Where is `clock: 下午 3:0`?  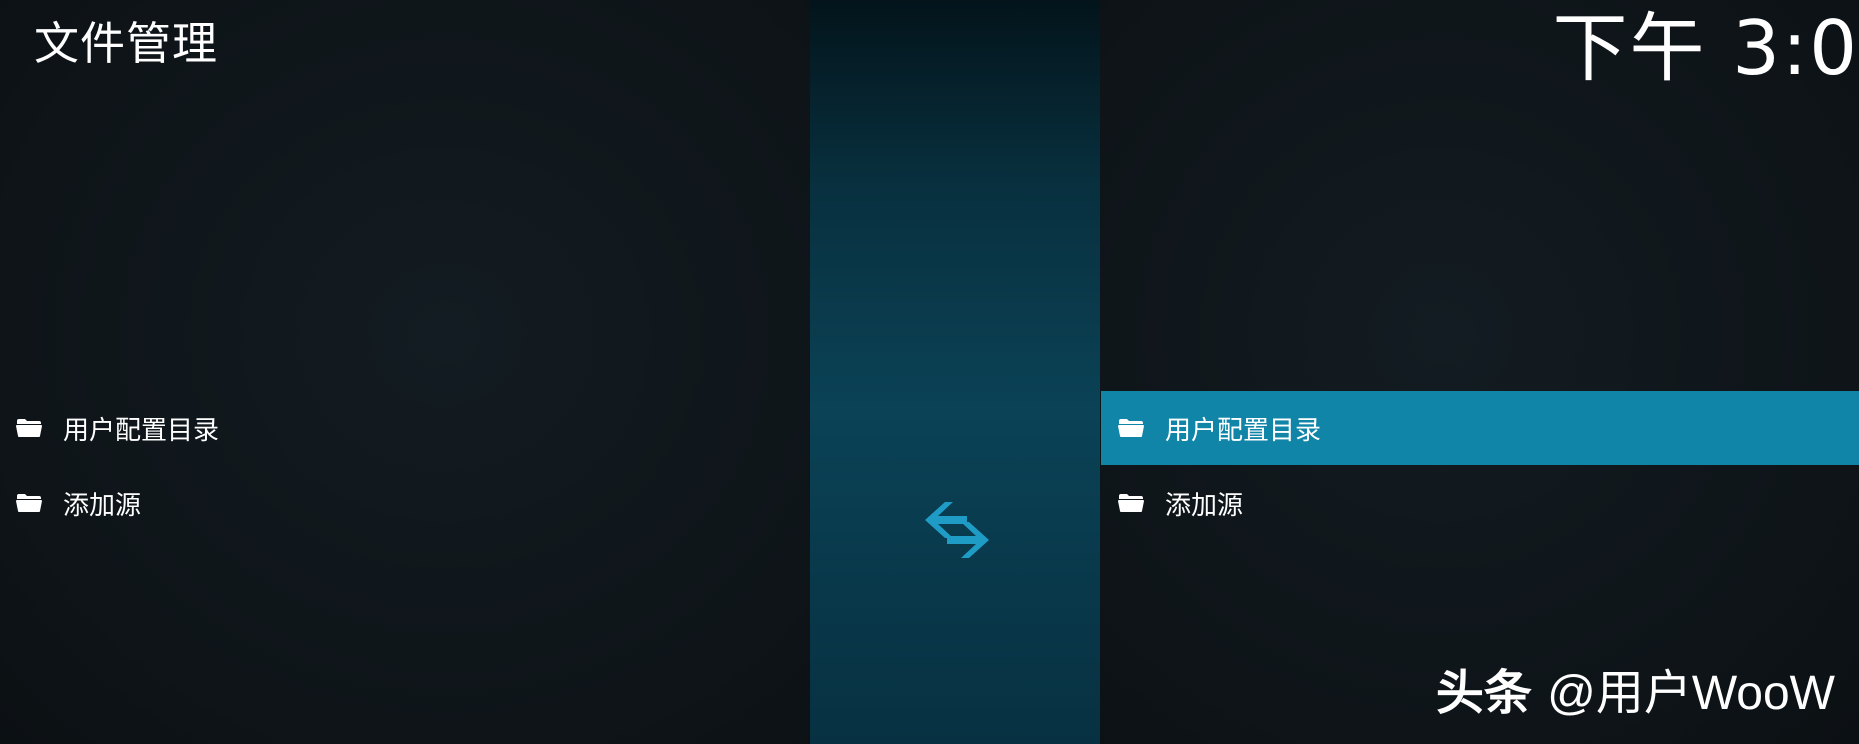
clock: 下午 3:0 is located at coordinates (1705, 48).